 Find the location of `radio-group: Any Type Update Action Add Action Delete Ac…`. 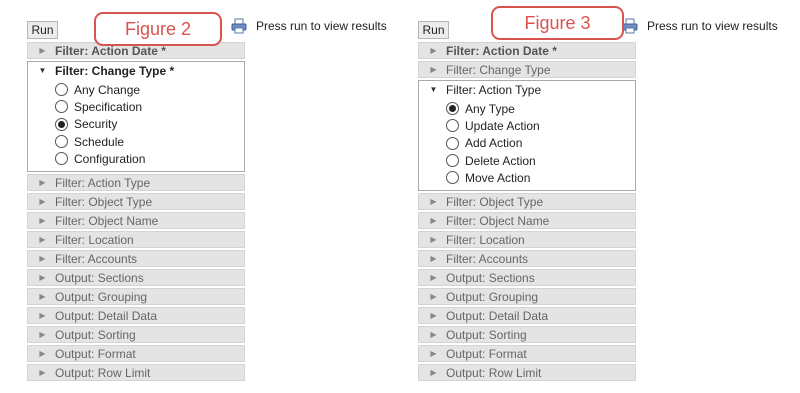

radio-group: Any Type Update Action Add Action Delete Ac… is located at coordinates (527, 144).